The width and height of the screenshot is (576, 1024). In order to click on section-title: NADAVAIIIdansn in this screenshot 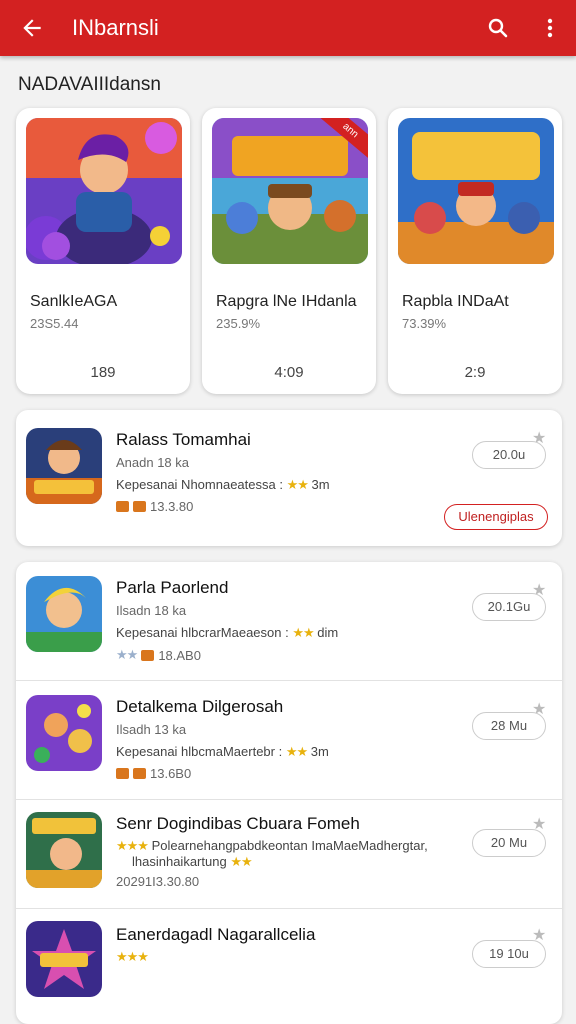, I will do `click(89, 84)`.